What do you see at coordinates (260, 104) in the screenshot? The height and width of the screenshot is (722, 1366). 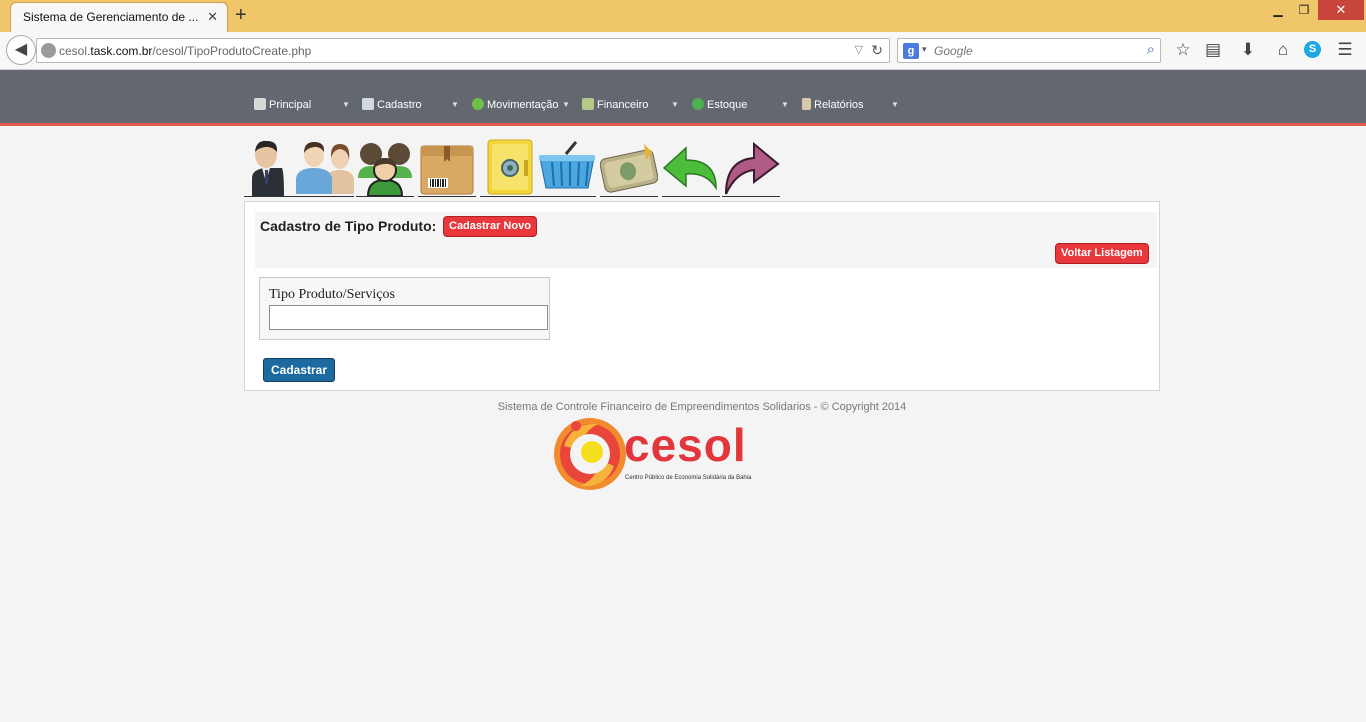 I see `home-icon` at bounding box center [260, 104].